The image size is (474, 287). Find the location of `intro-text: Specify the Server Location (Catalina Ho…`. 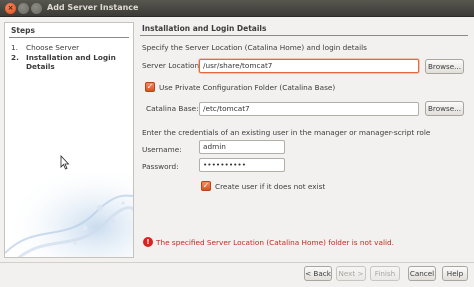

intro-text: Specify the Server Location (Catalina Ho… is located at coordinates (254, 47).